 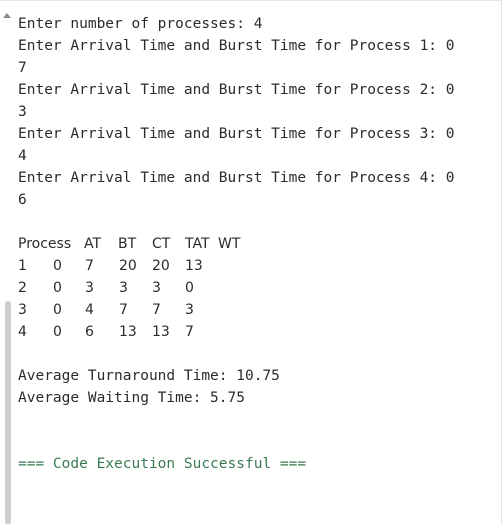 What do you see at coordinates (7, 15) in the screenshot?
I see `scroll-up-arrow-icon` at bounding box center [7, 15].